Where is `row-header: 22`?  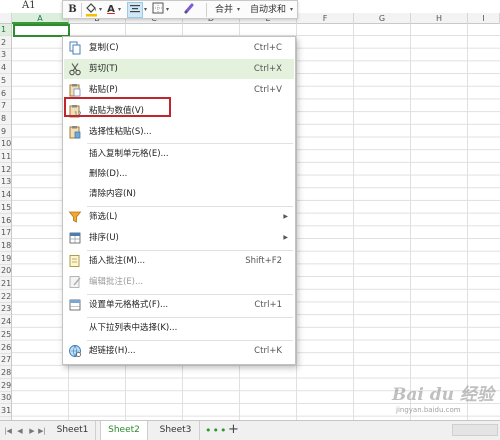
row-header: 22 is located at coordinates (5, 297).